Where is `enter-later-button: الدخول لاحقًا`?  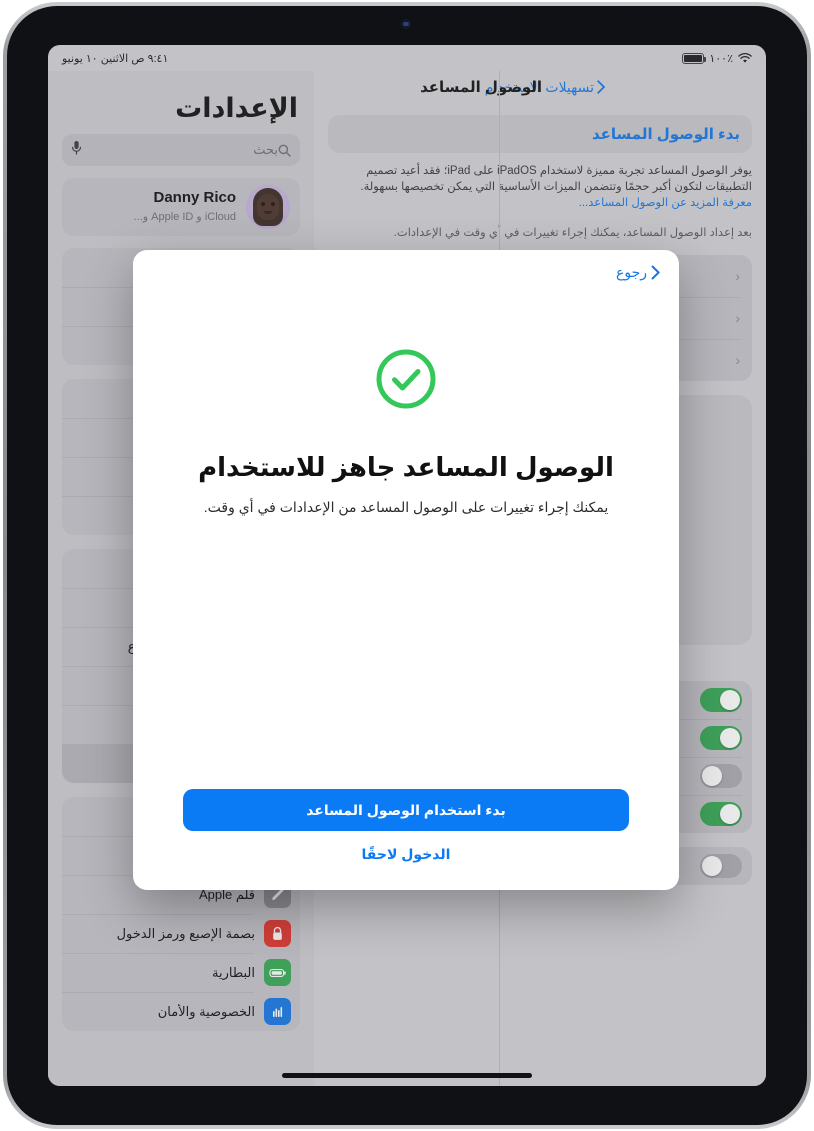
enter-later-button: الدخول لاحقًا is located at coordinates (406, 854).